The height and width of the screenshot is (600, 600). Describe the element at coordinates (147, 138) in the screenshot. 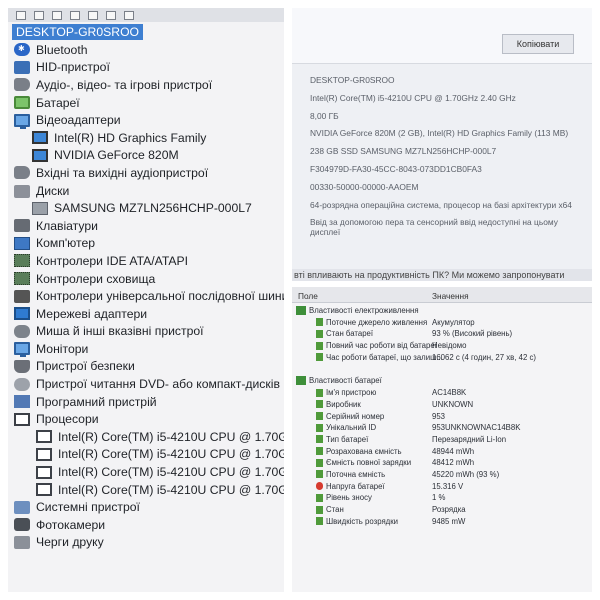

I see `device-item: Intel(R) HD Graphics Family` at that location.